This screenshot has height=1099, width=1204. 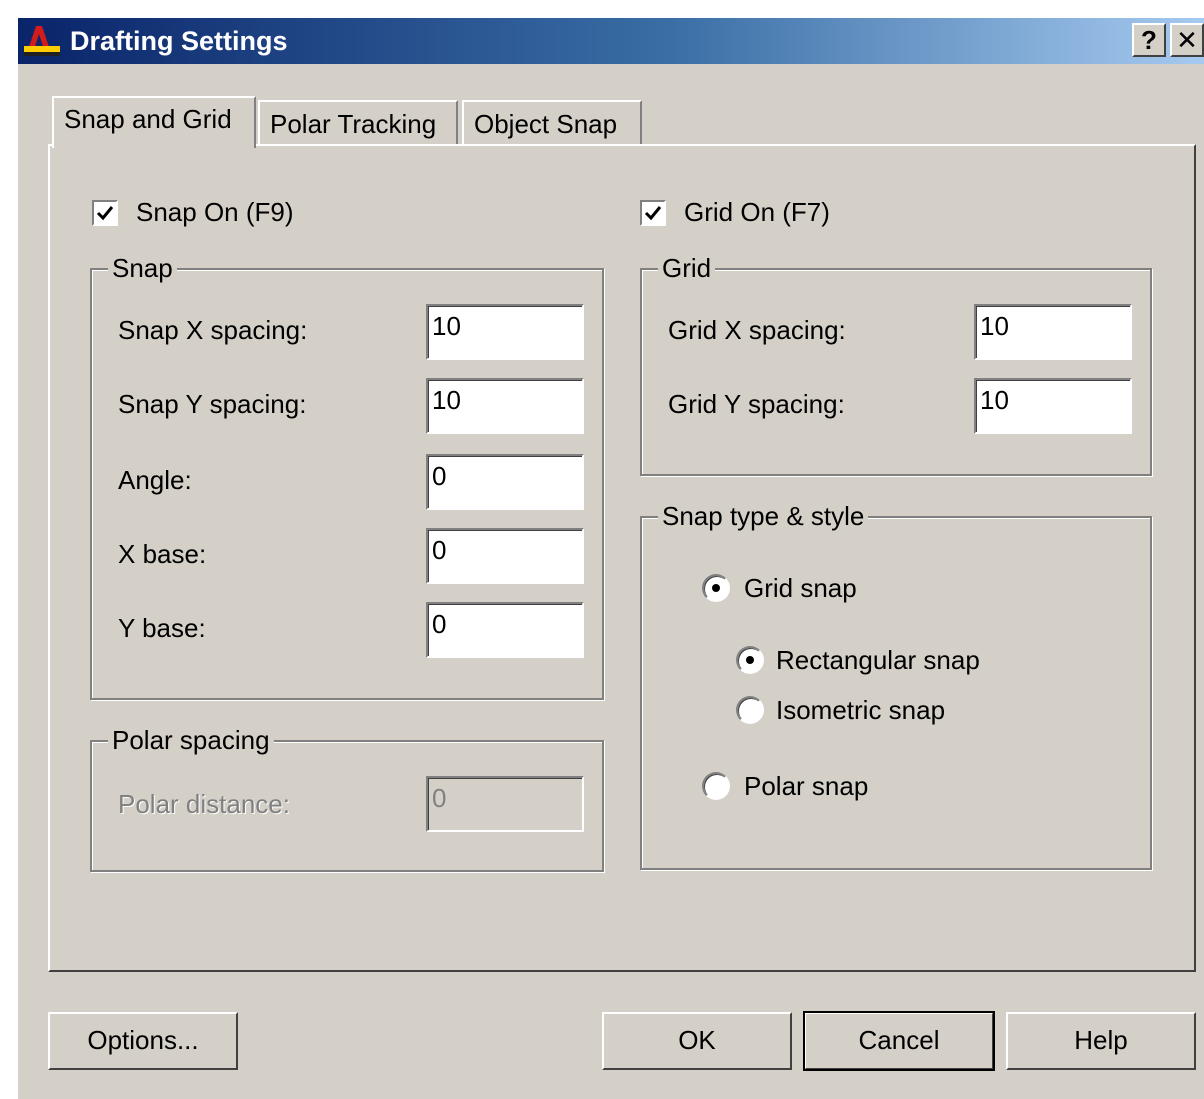 What do you see at coordinates (687, 268) in the screenshot?
I see `grid-group-title: Grid` at bounding box center [687, 268].